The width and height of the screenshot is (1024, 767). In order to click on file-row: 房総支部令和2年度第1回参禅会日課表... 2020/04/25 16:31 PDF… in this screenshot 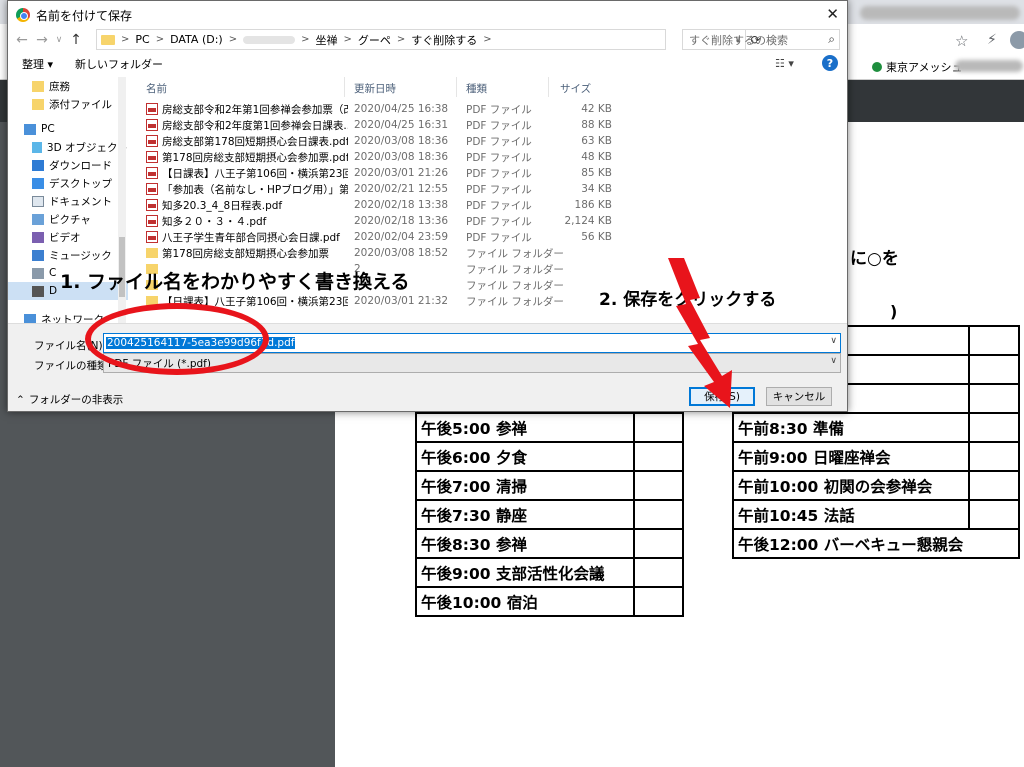, I will do `click(374, 125)`.